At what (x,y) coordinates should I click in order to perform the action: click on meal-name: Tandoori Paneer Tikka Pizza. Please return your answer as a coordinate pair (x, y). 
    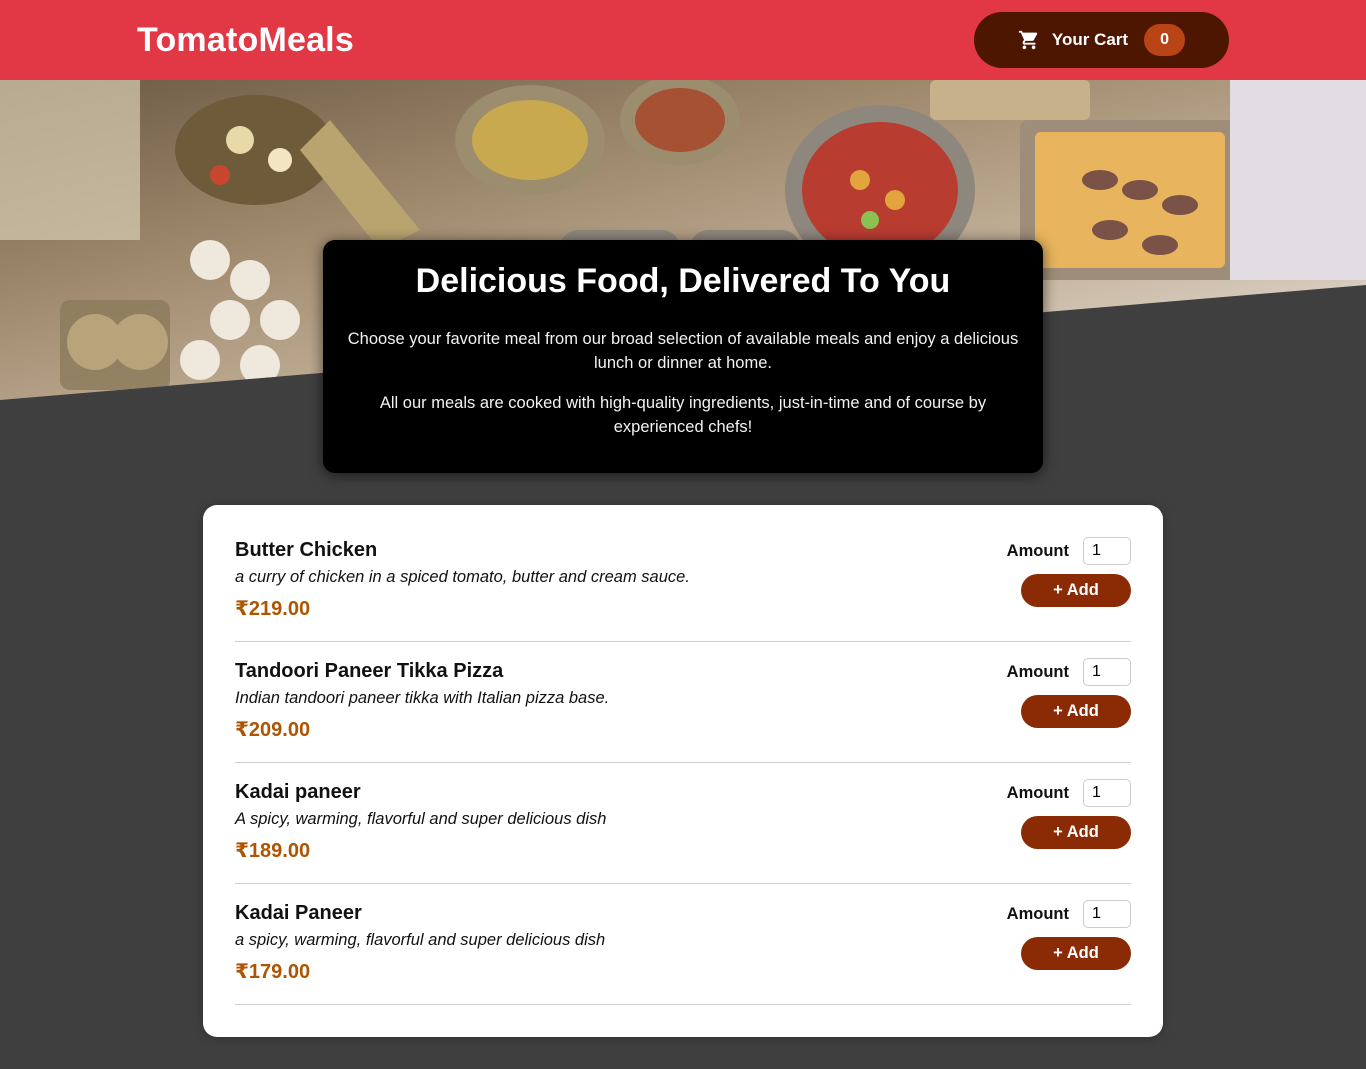
    Looking at the image, I should click on (369, 671).